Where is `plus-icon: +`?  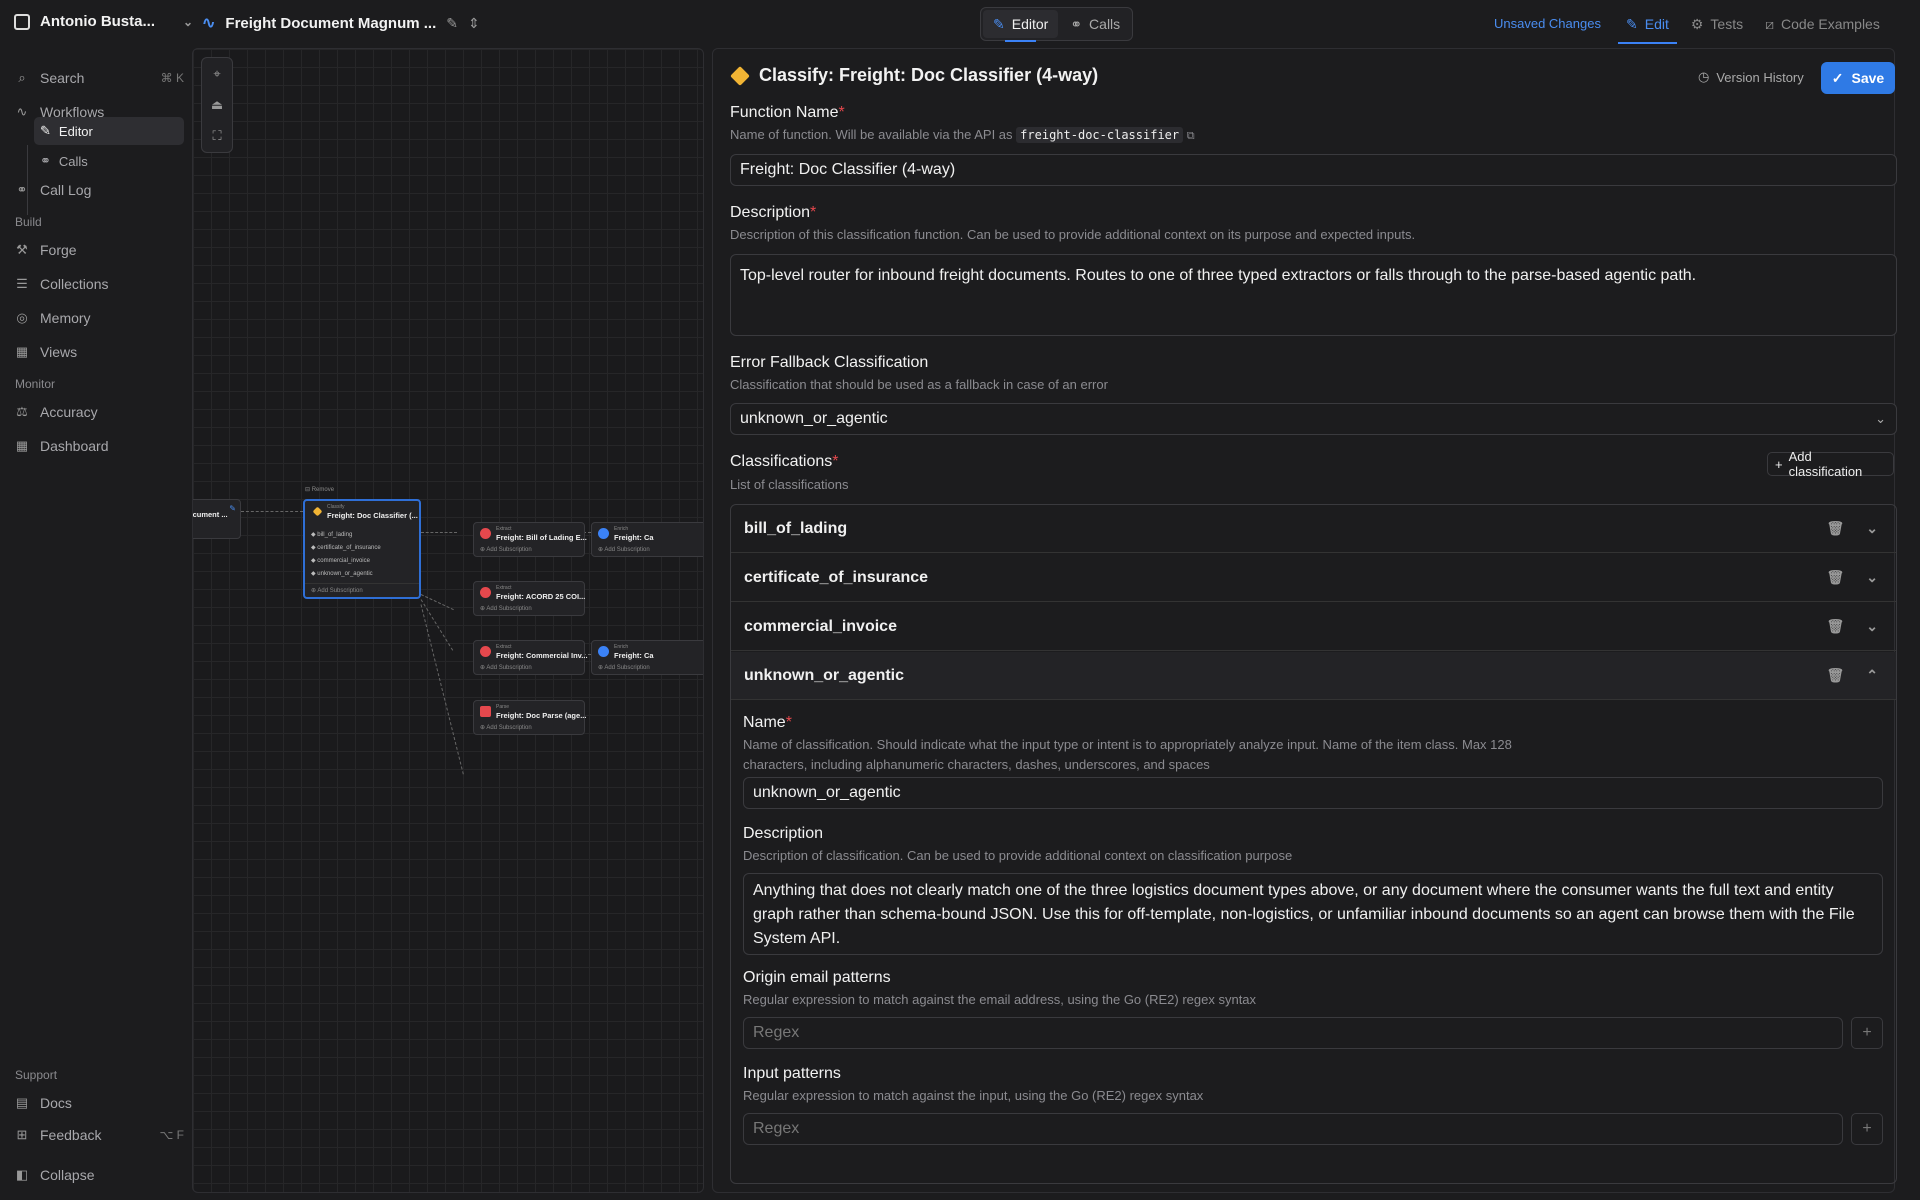 plus-icon: + is located at coordinates (1867, 1032).